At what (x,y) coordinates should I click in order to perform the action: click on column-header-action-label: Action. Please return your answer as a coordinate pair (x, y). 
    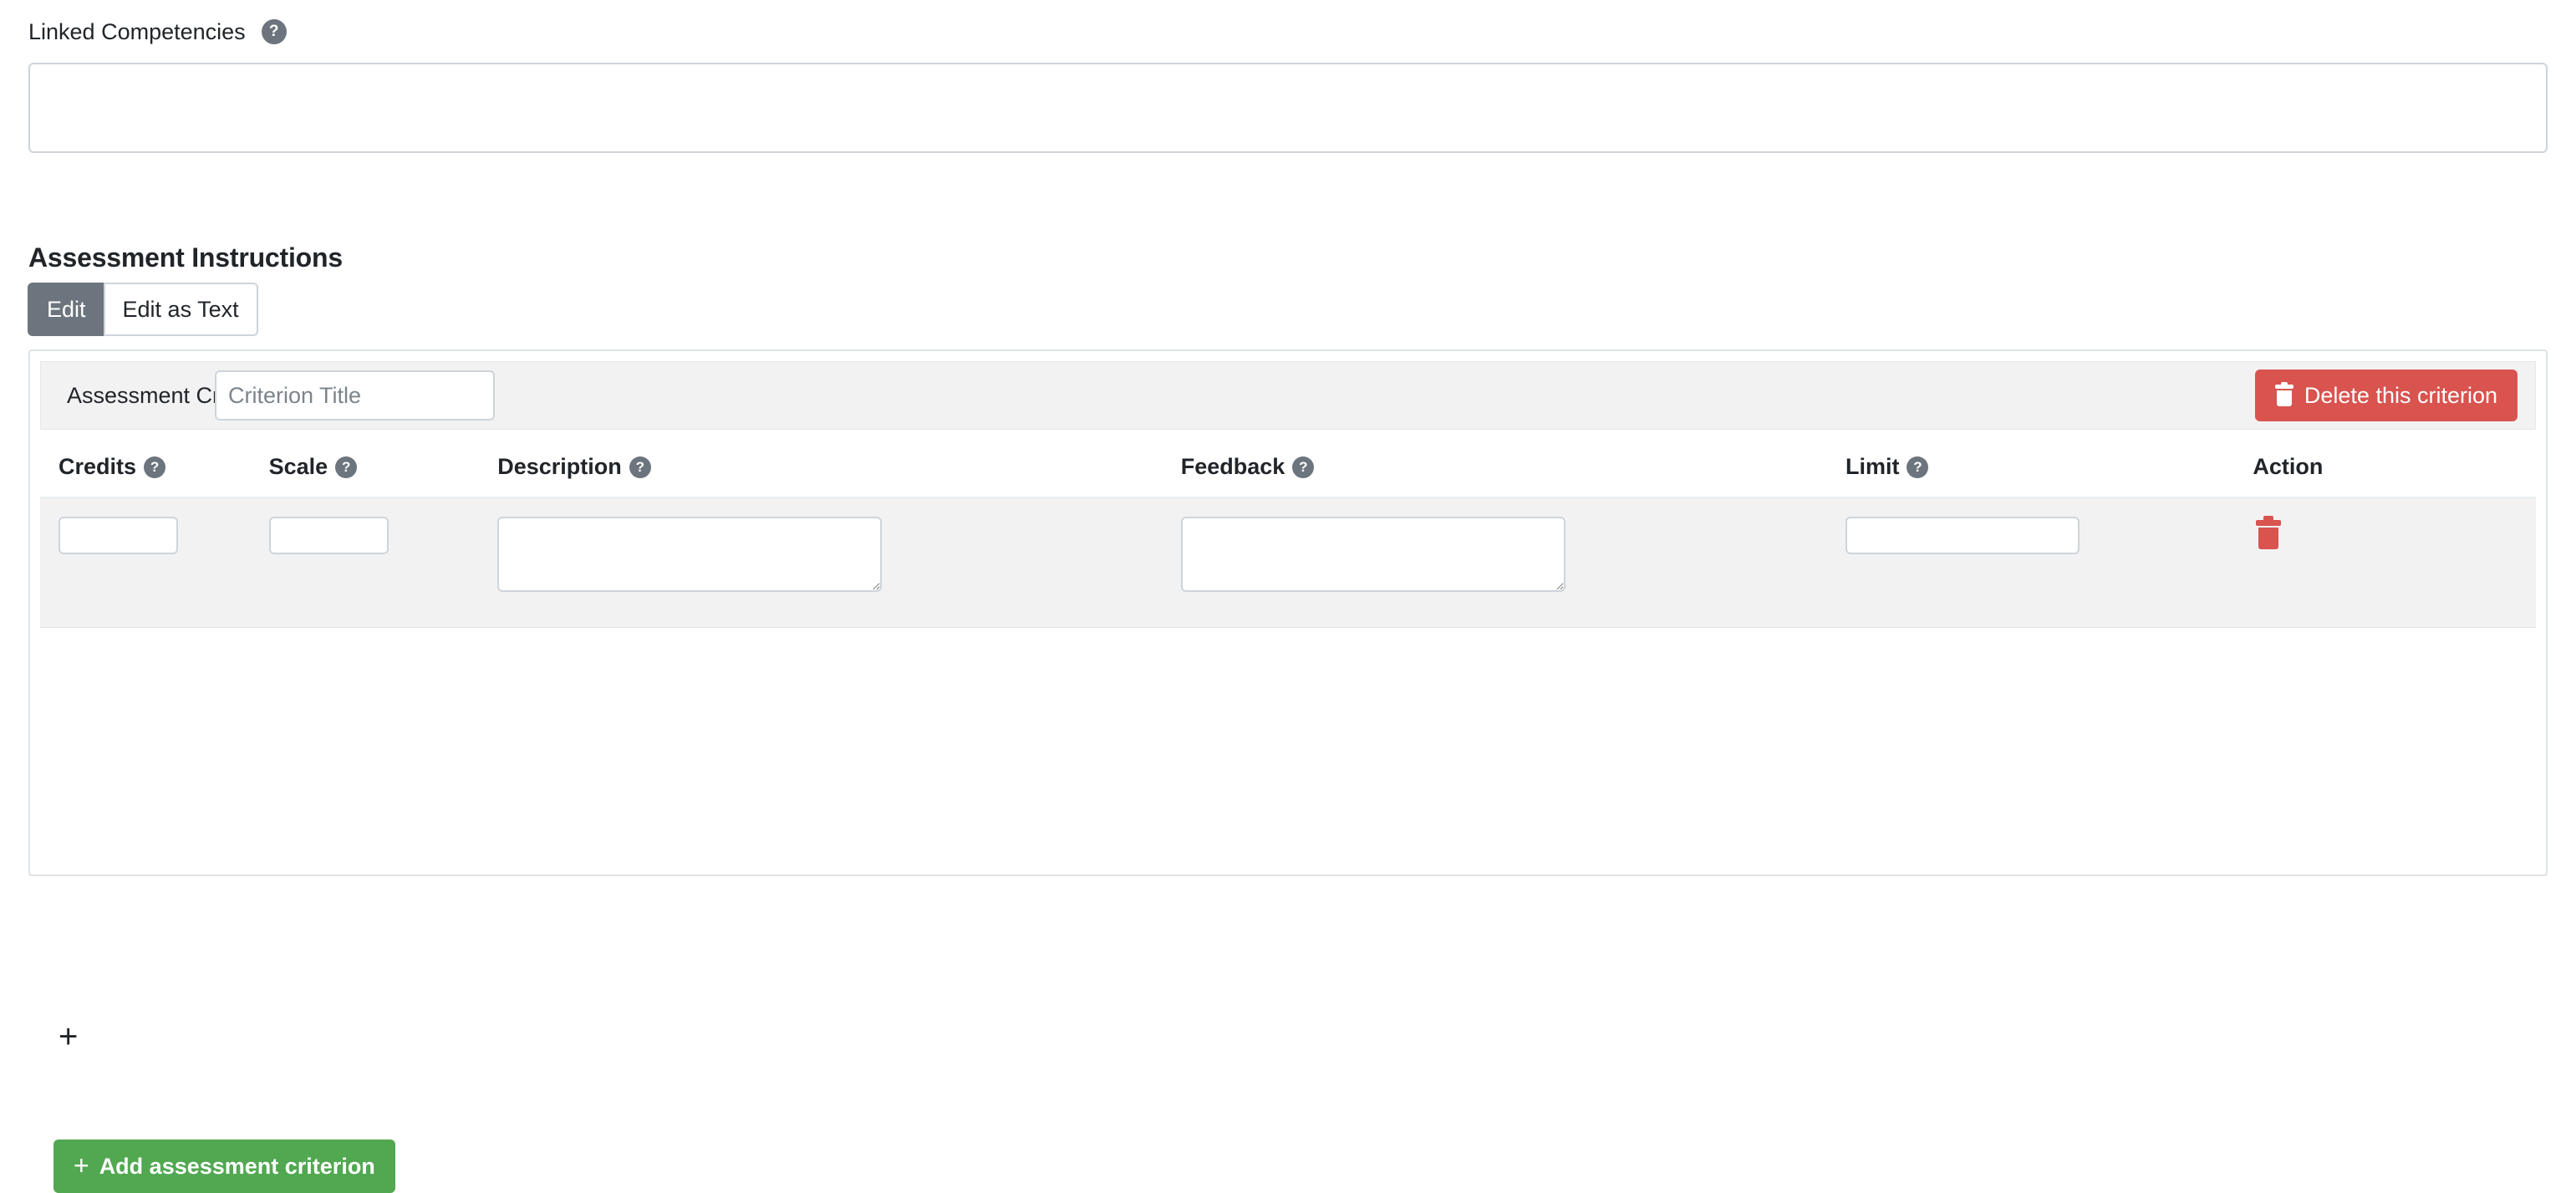
    Looking at the image, I should click on (2288, 466).